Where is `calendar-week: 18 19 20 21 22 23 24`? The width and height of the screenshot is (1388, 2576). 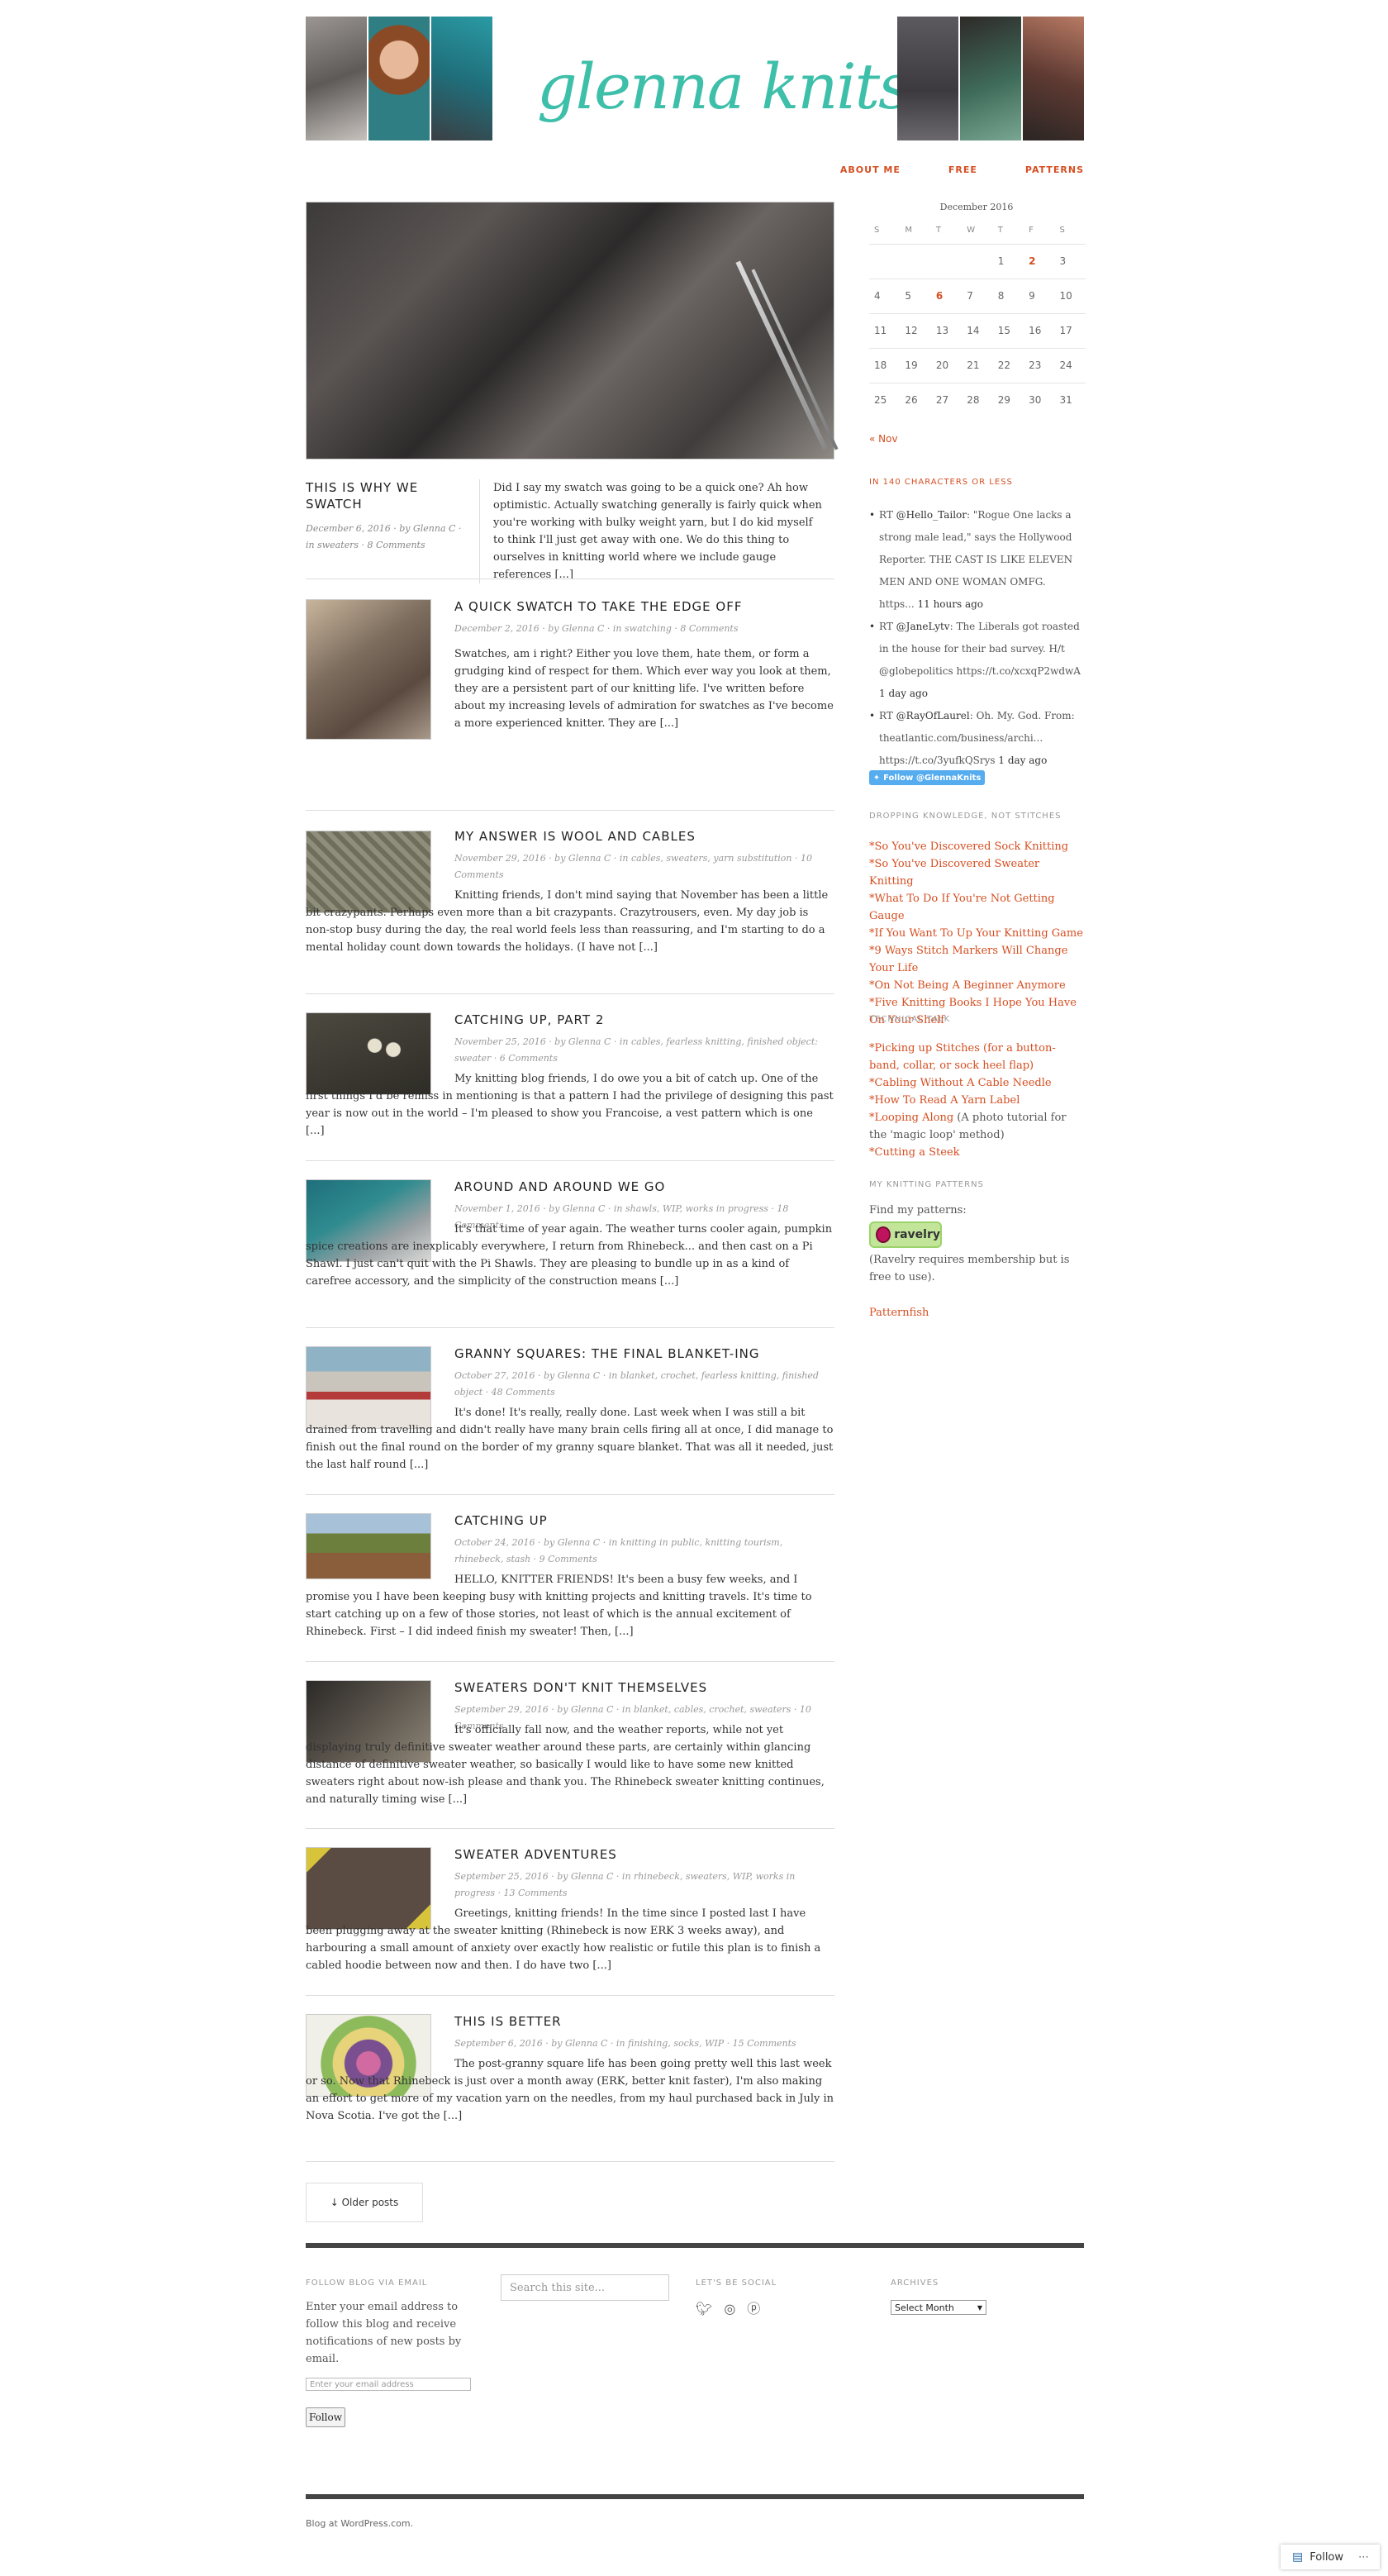
calendar-week: 18 19 20 21 22 23 24 is located at coordinates (977, 365).